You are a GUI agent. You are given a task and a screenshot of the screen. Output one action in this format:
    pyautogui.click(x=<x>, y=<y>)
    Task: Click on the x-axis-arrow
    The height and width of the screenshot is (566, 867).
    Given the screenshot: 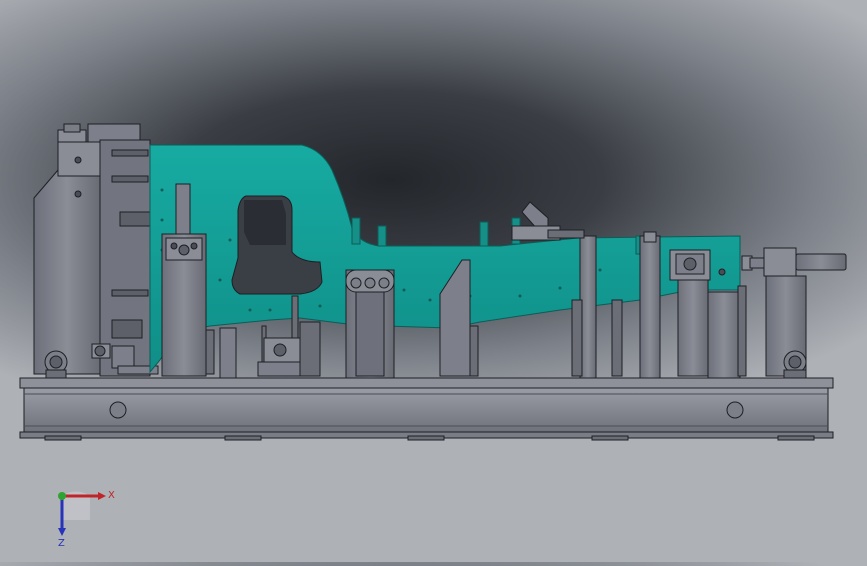 What is the action you would take?
    pyautogui.click(x=102, y=496)
    